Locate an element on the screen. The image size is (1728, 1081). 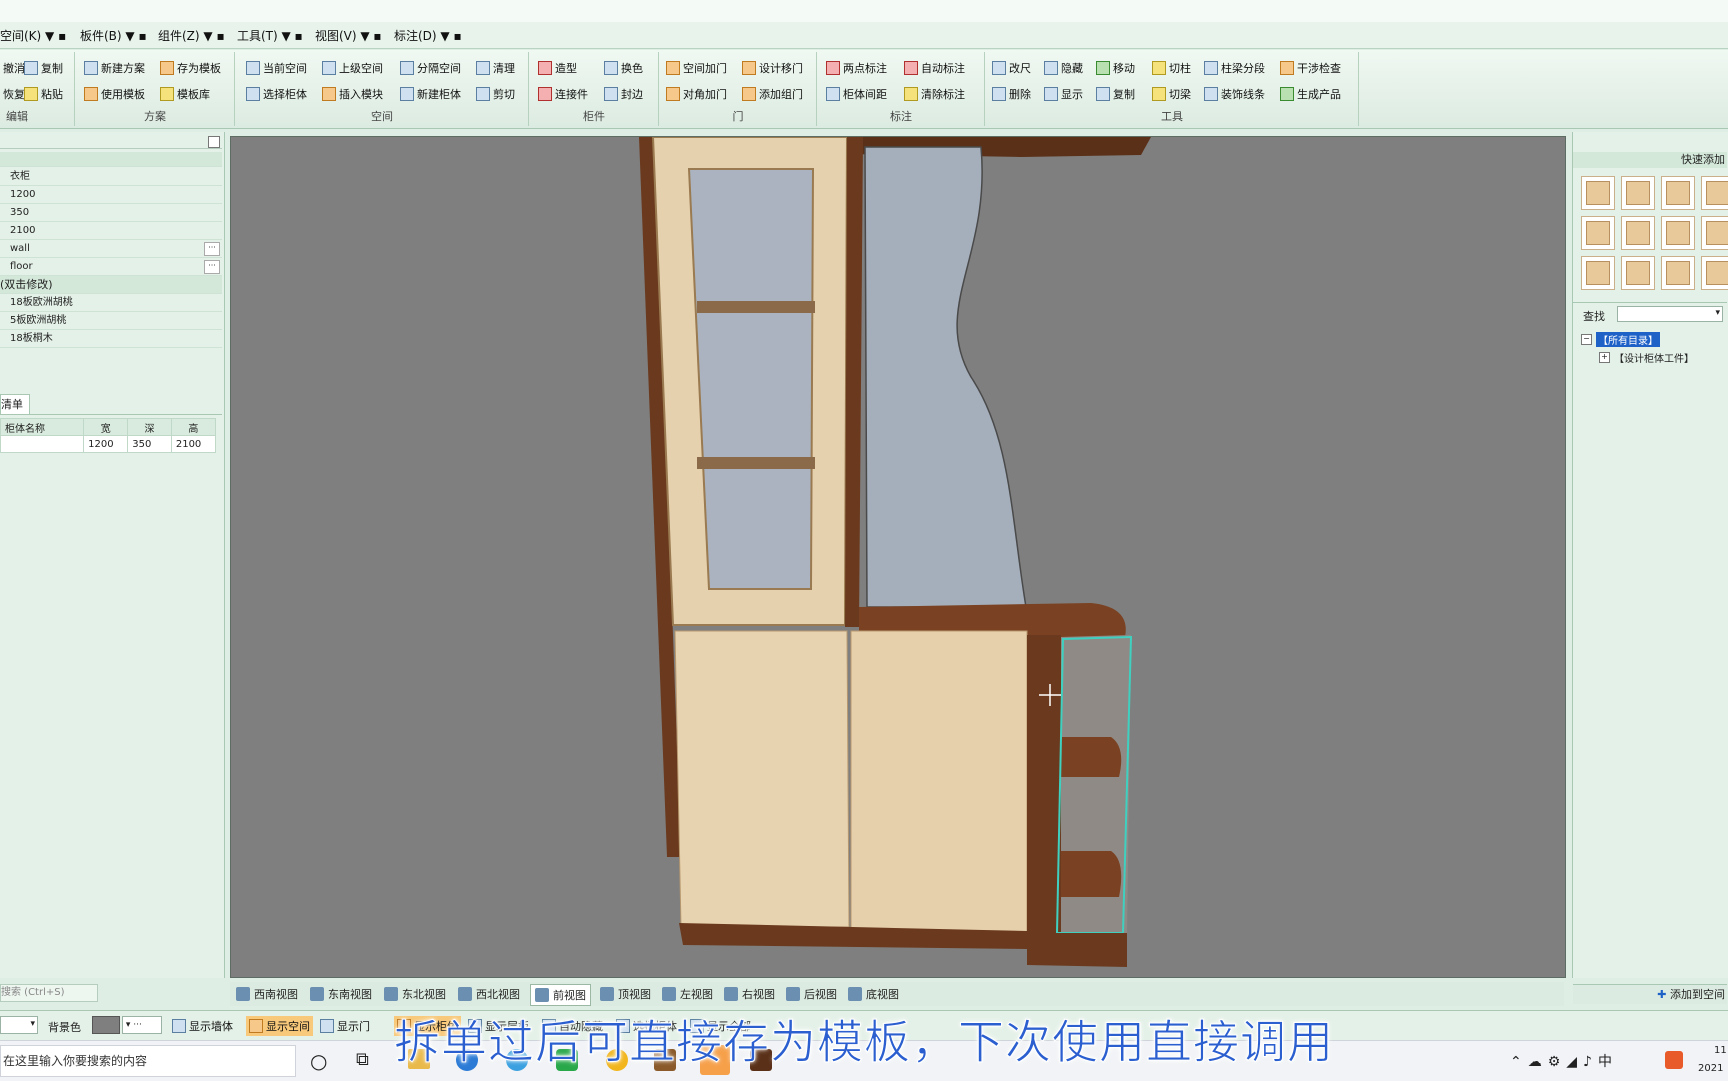
change-color-button: 换色 is located at coordinates (623, 68).